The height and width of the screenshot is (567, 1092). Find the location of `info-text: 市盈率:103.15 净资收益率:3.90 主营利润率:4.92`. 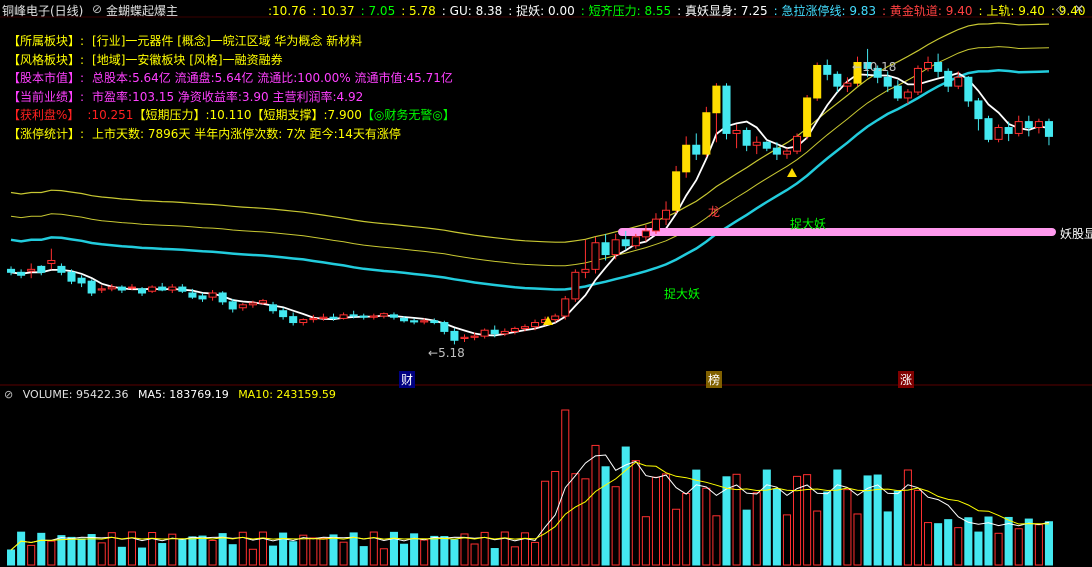

info-text: 市盈率:103.15 净资收益率:3.90 主营利润率:4.92 is located at coordinates (228, 96).